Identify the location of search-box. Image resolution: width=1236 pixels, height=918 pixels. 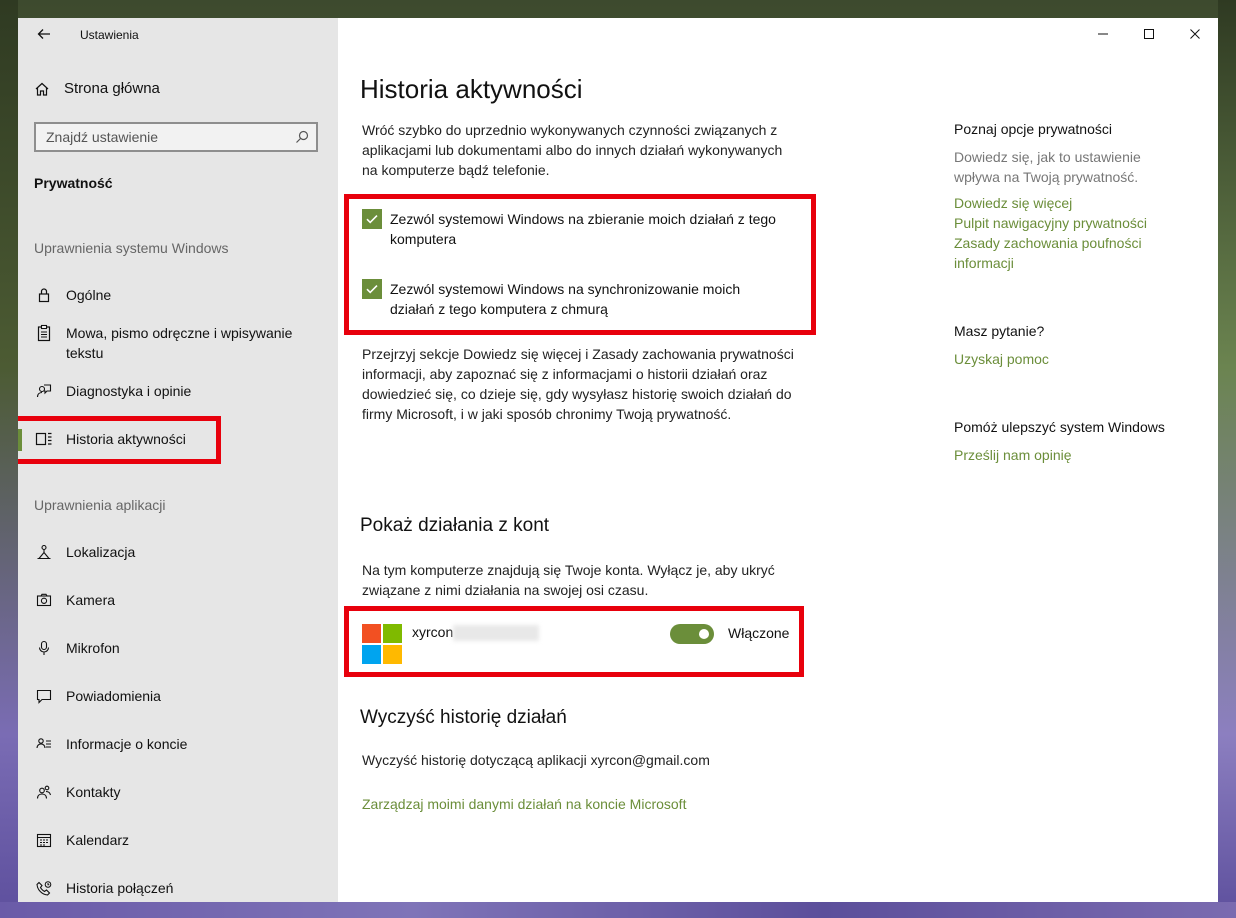
(176, 137).